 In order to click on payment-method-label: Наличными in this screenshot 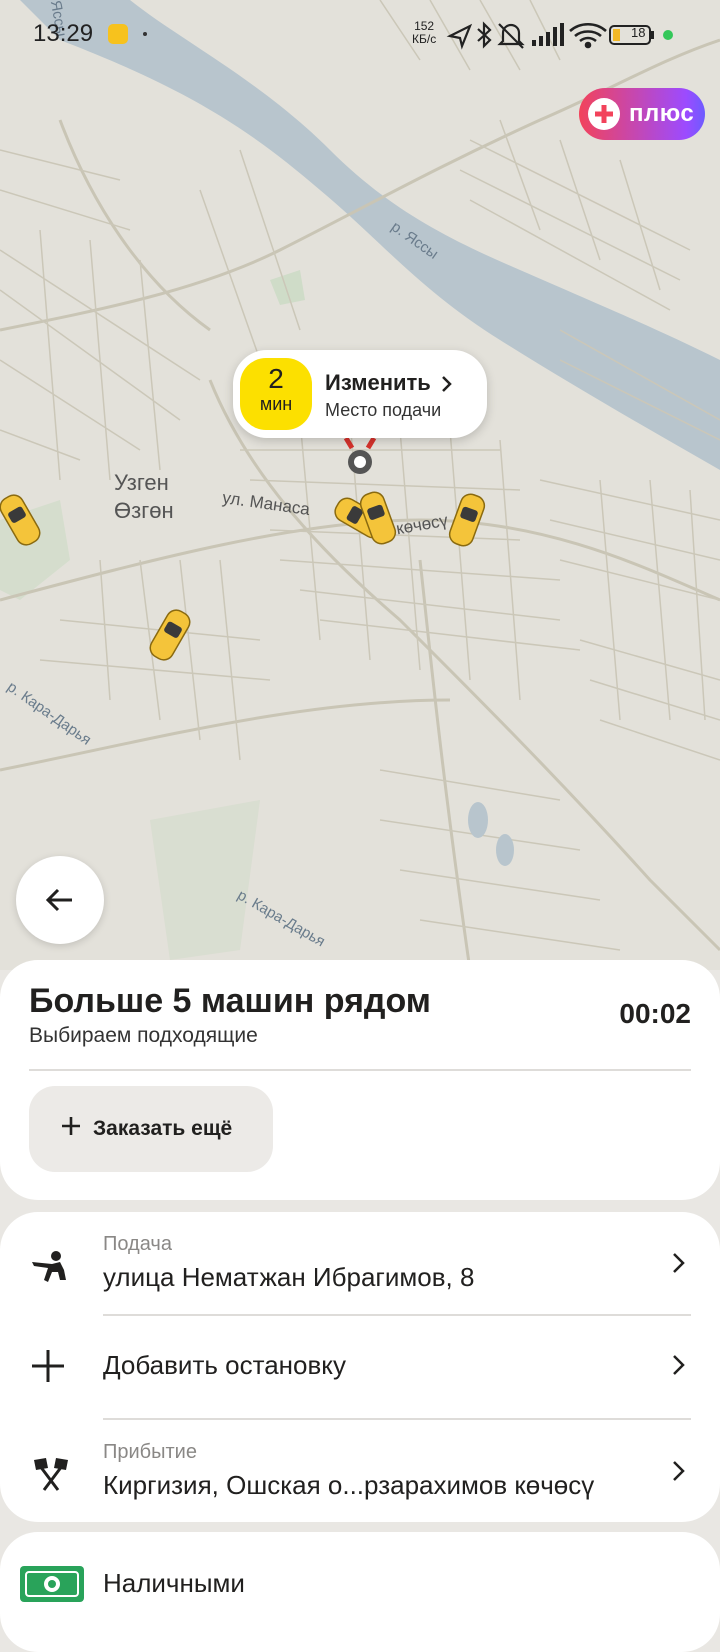, I will do `click(174, 1583)`.